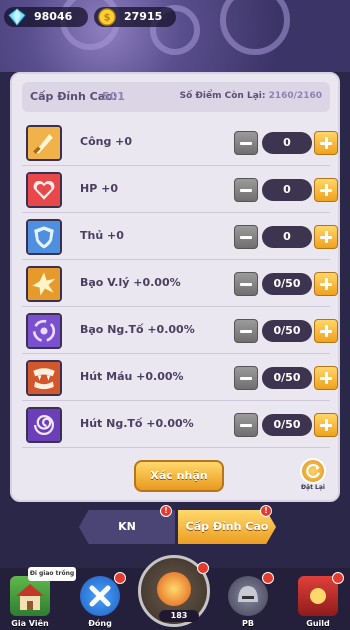 This screenshot has height=630, width=350. I want to click on stat-row-attack: Công +0 0, so click(180, 143).